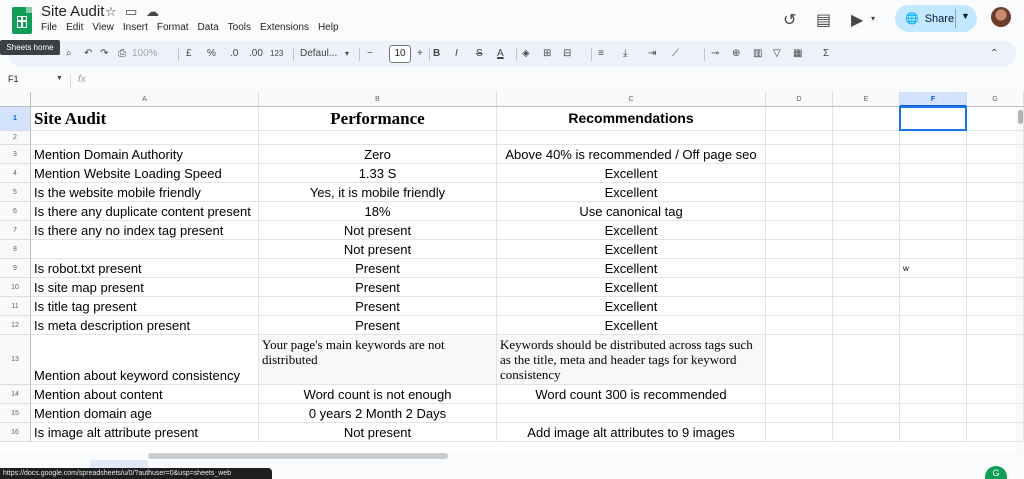 This screenshot has height=479, width=1024. What do you see at coordinates (420, 54) in the screenshot?
I see `increase-font-size-icon: +` at bounding box center [420, 54].